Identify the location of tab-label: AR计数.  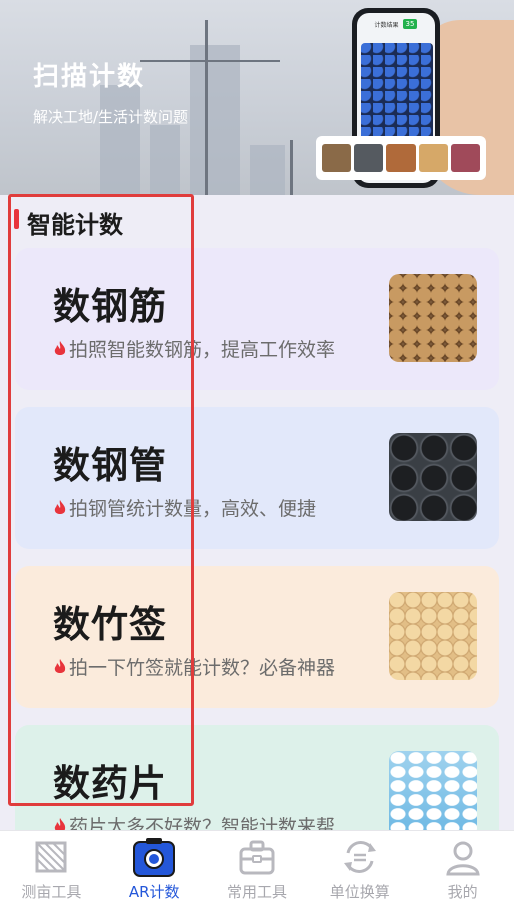
(154, 892).